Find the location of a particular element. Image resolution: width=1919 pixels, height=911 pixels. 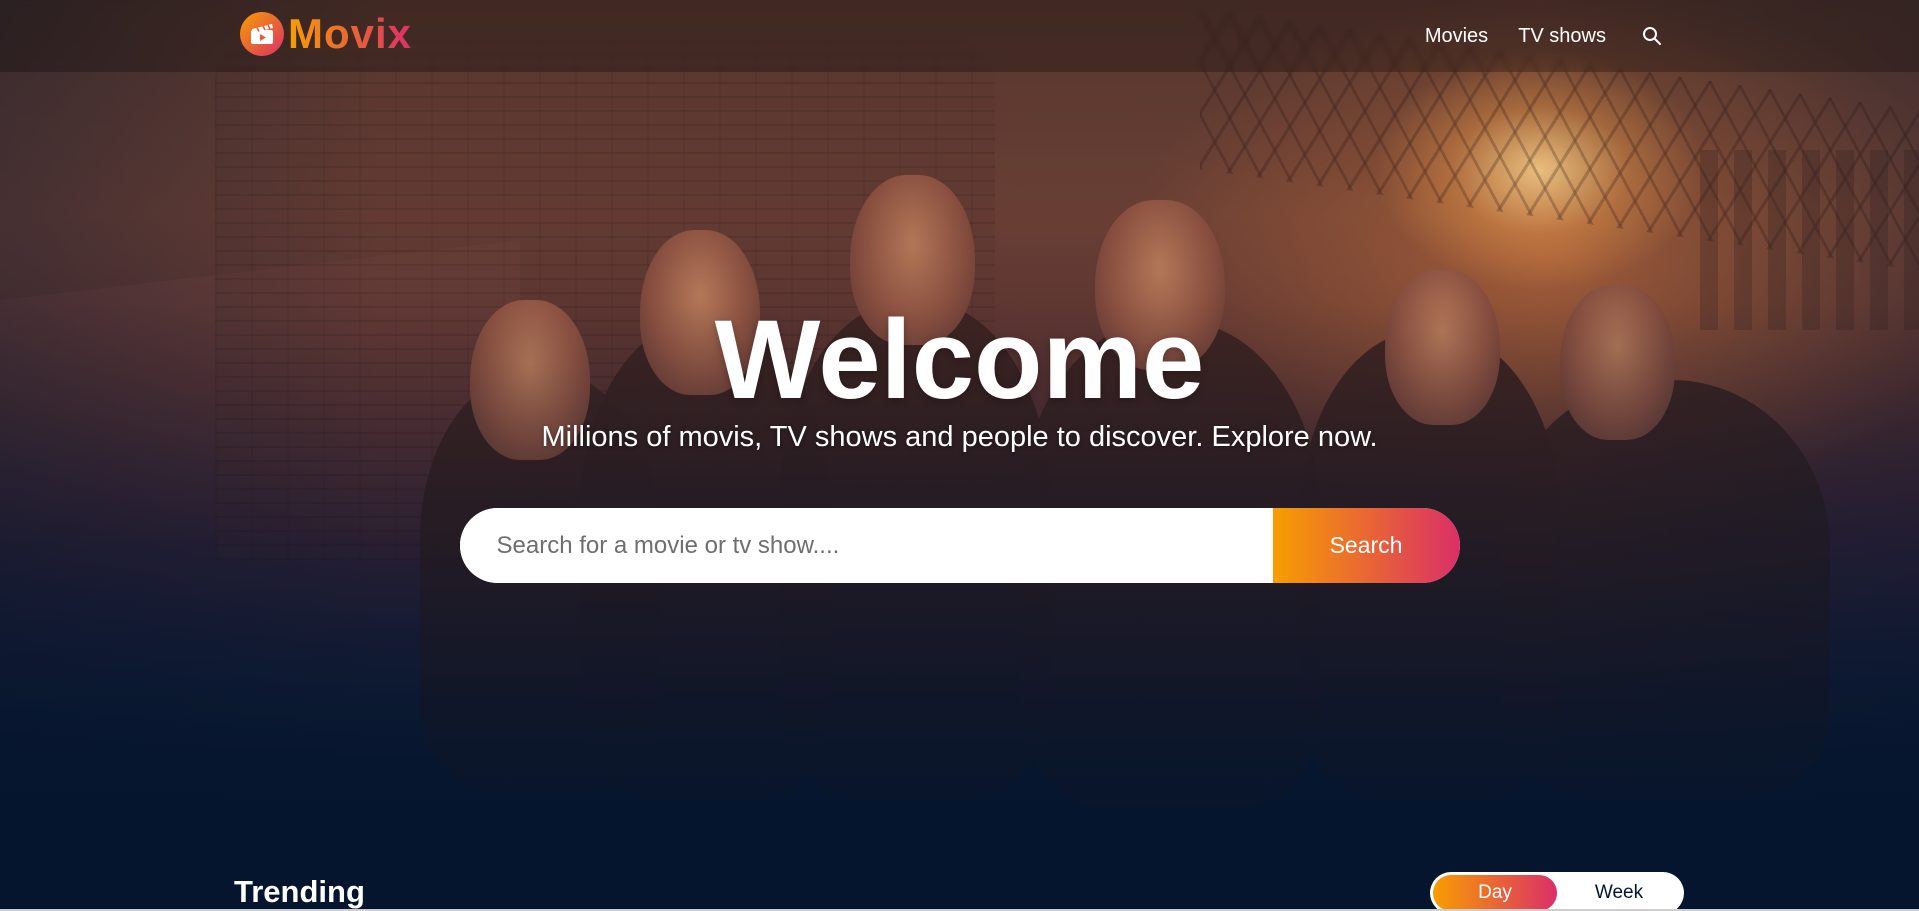

logo: Movix is located at coordinates (326, 34).